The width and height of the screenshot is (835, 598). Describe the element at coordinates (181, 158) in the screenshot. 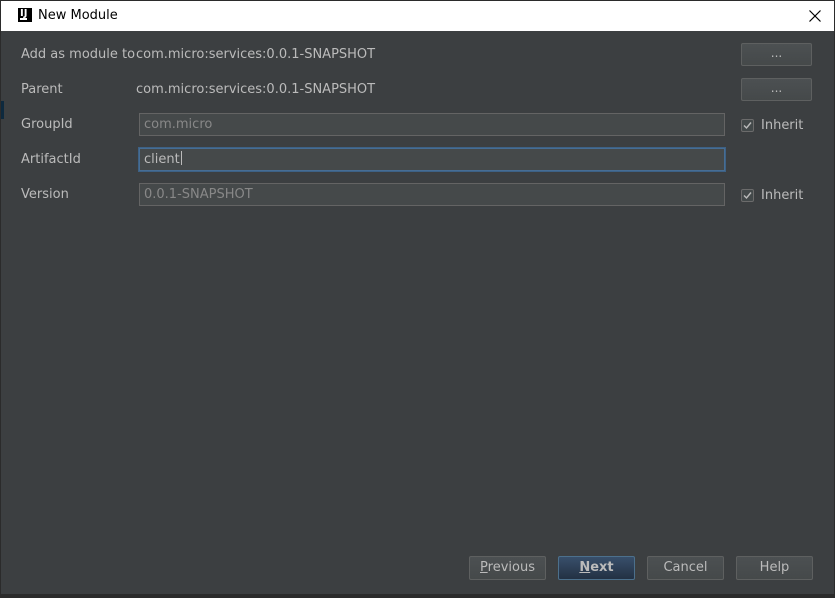

I see `text-caret` at that location.